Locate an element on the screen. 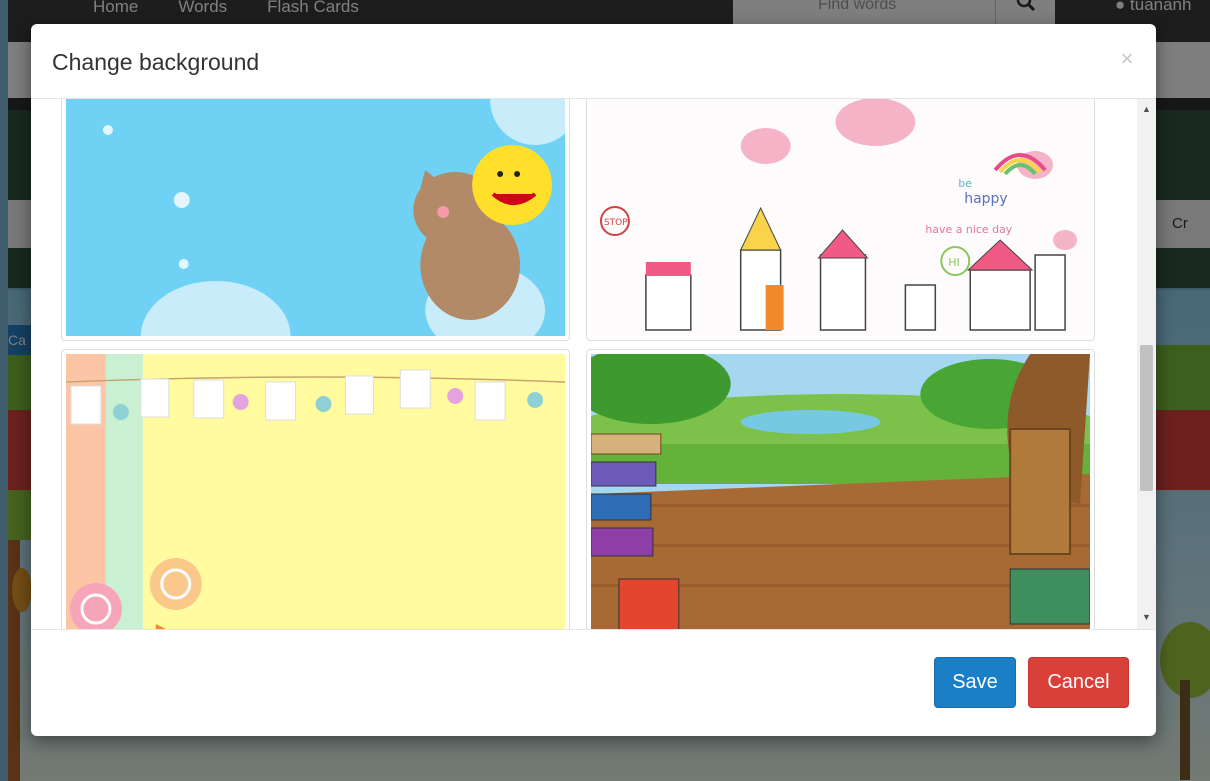 Image resolution: width=1210 pixels, height=781 pixels. pink-town-image: be happy have a nice day HI STOP is located at coordinates (840, 217).